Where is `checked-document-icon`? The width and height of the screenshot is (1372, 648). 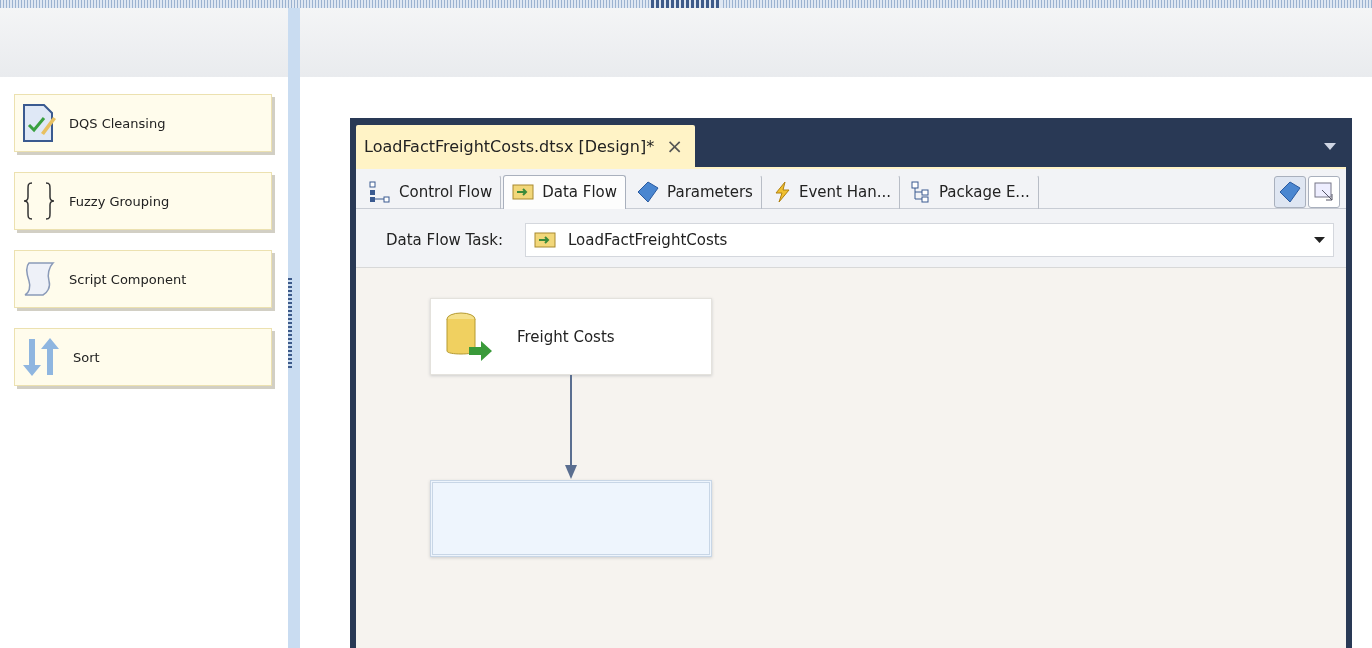
checked-document-icon is located at coordinates (39, 123).